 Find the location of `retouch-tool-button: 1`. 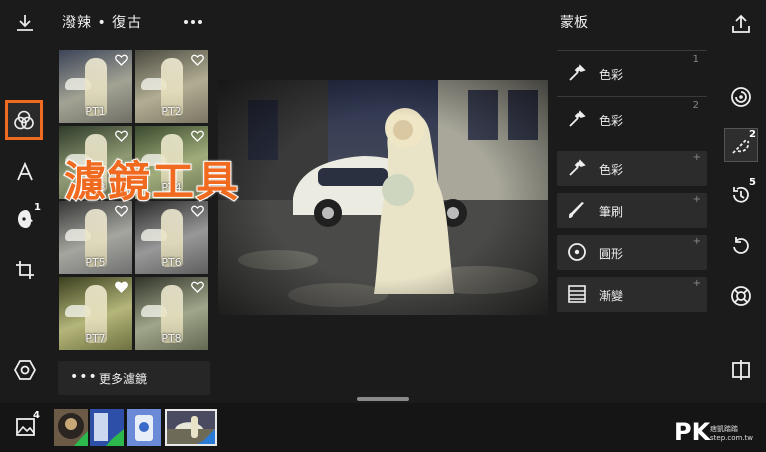

retouch-tool-button: 1 is located at coordinates (27, 217).